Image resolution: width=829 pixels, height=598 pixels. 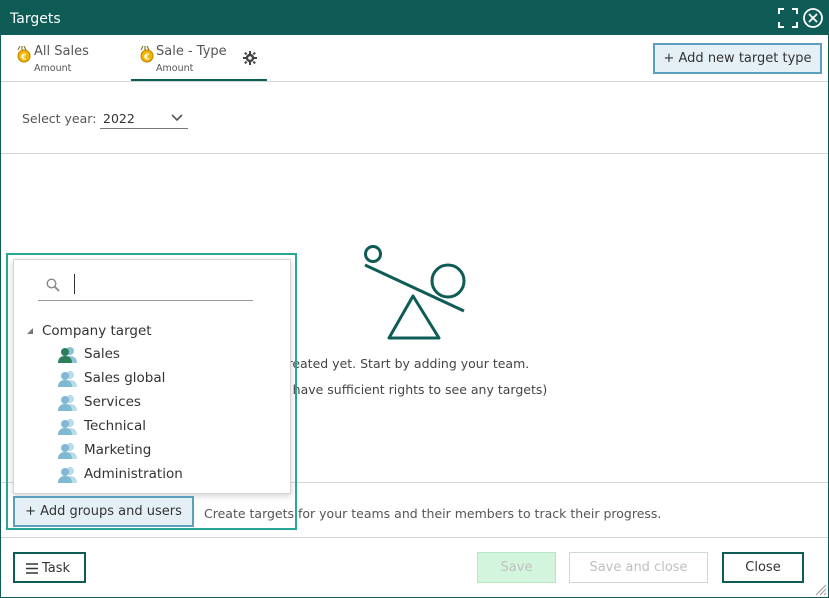 I want to click on task-label: Task, so click(x=56, y=568).